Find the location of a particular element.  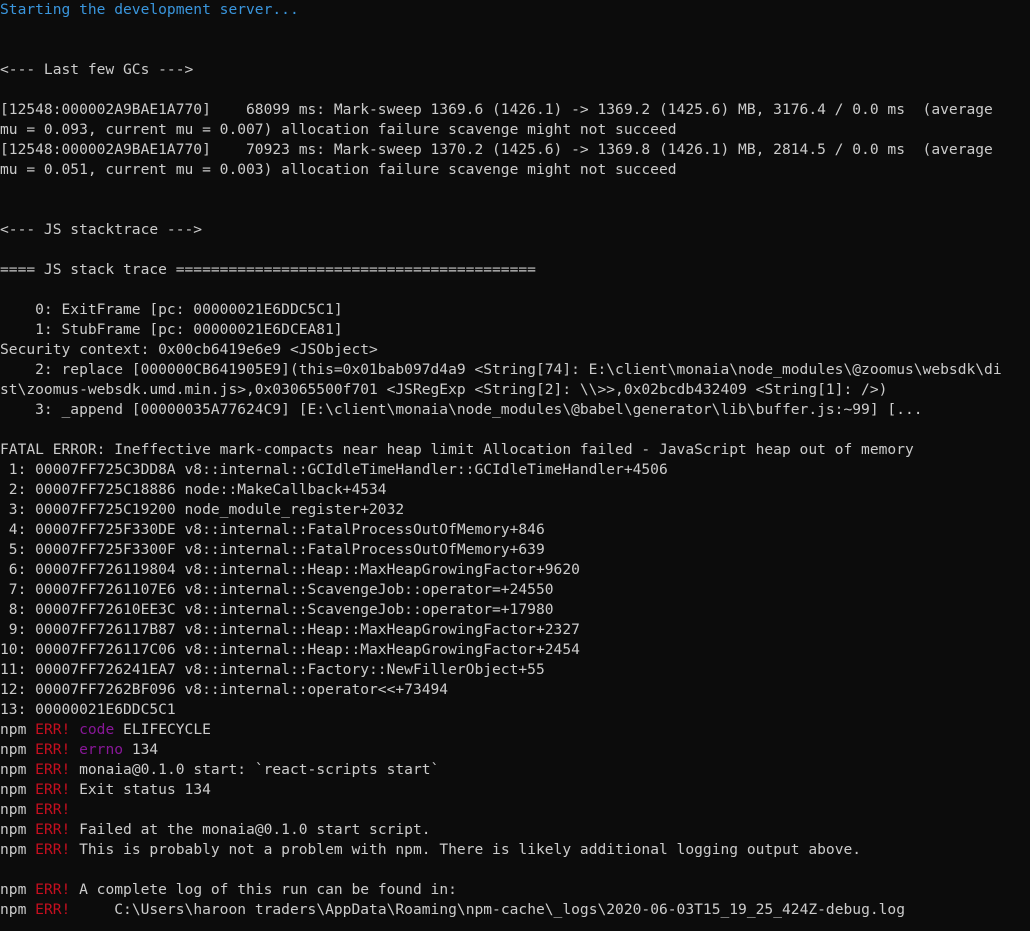

terminal-text: <--- Last few GCs ---> is located at coordinates (97, 69).